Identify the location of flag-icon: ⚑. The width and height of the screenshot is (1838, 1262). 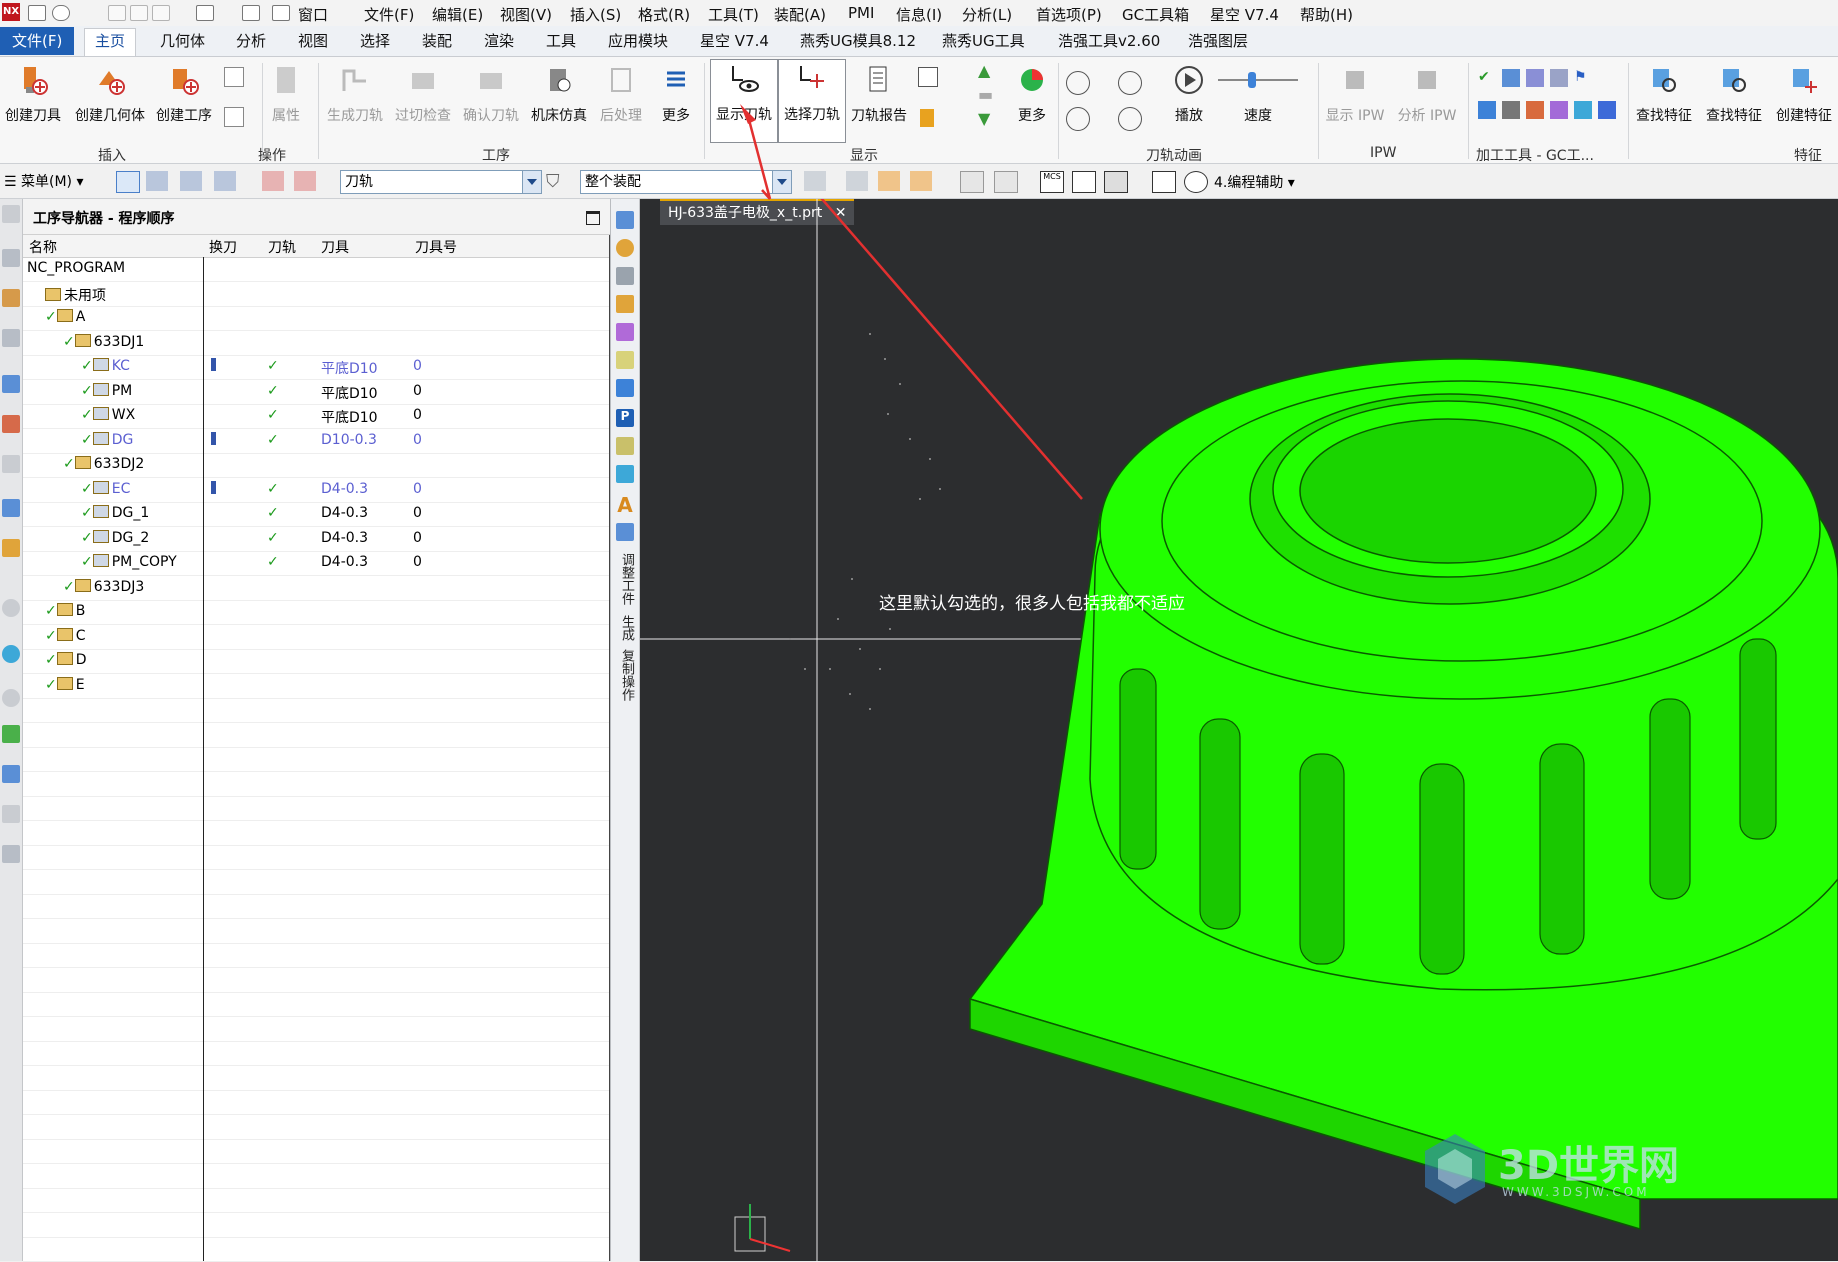
(1583, 78).